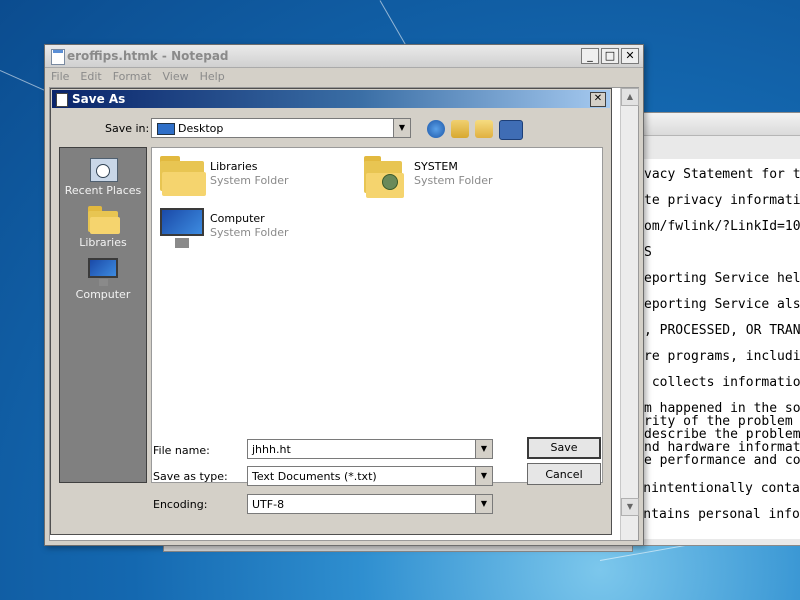  I want to click on place-label: Computer, so click(103, 294).